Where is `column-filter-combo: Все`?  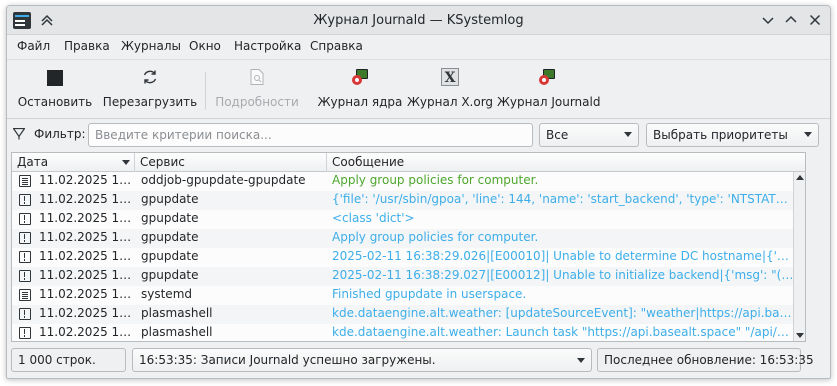
column-filter-combo: Все is located at coordinates (589, 135).